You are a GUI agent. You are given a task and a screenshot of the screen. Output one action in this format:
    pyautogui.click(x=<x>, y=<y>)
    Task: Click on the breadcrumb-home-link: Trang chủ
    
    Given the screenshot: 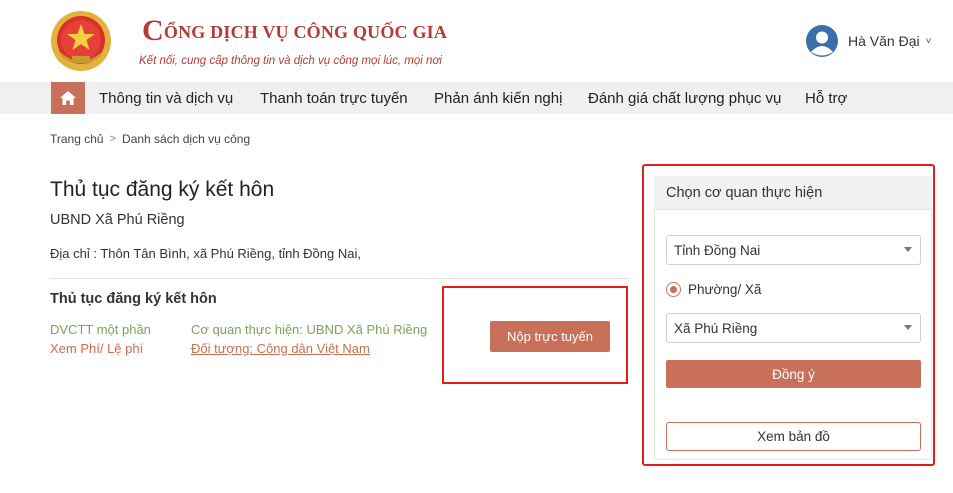 What is the action you would take?
    pyautogui.click(x=77, y=139)
    